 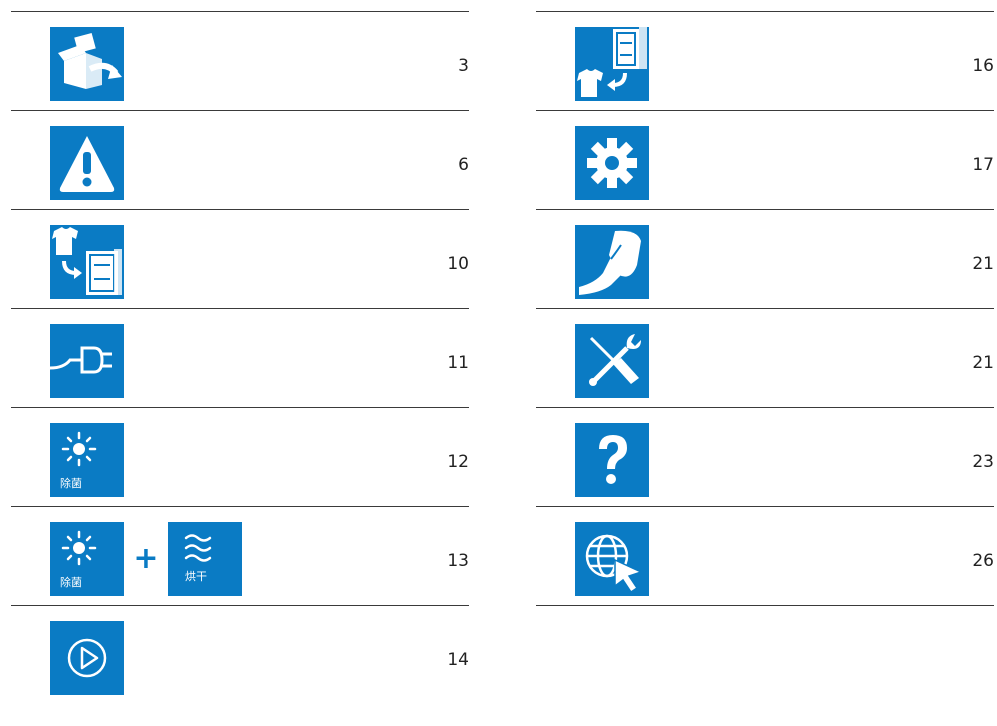 I want to click on page-number: 11, so click(x=458, y=363).